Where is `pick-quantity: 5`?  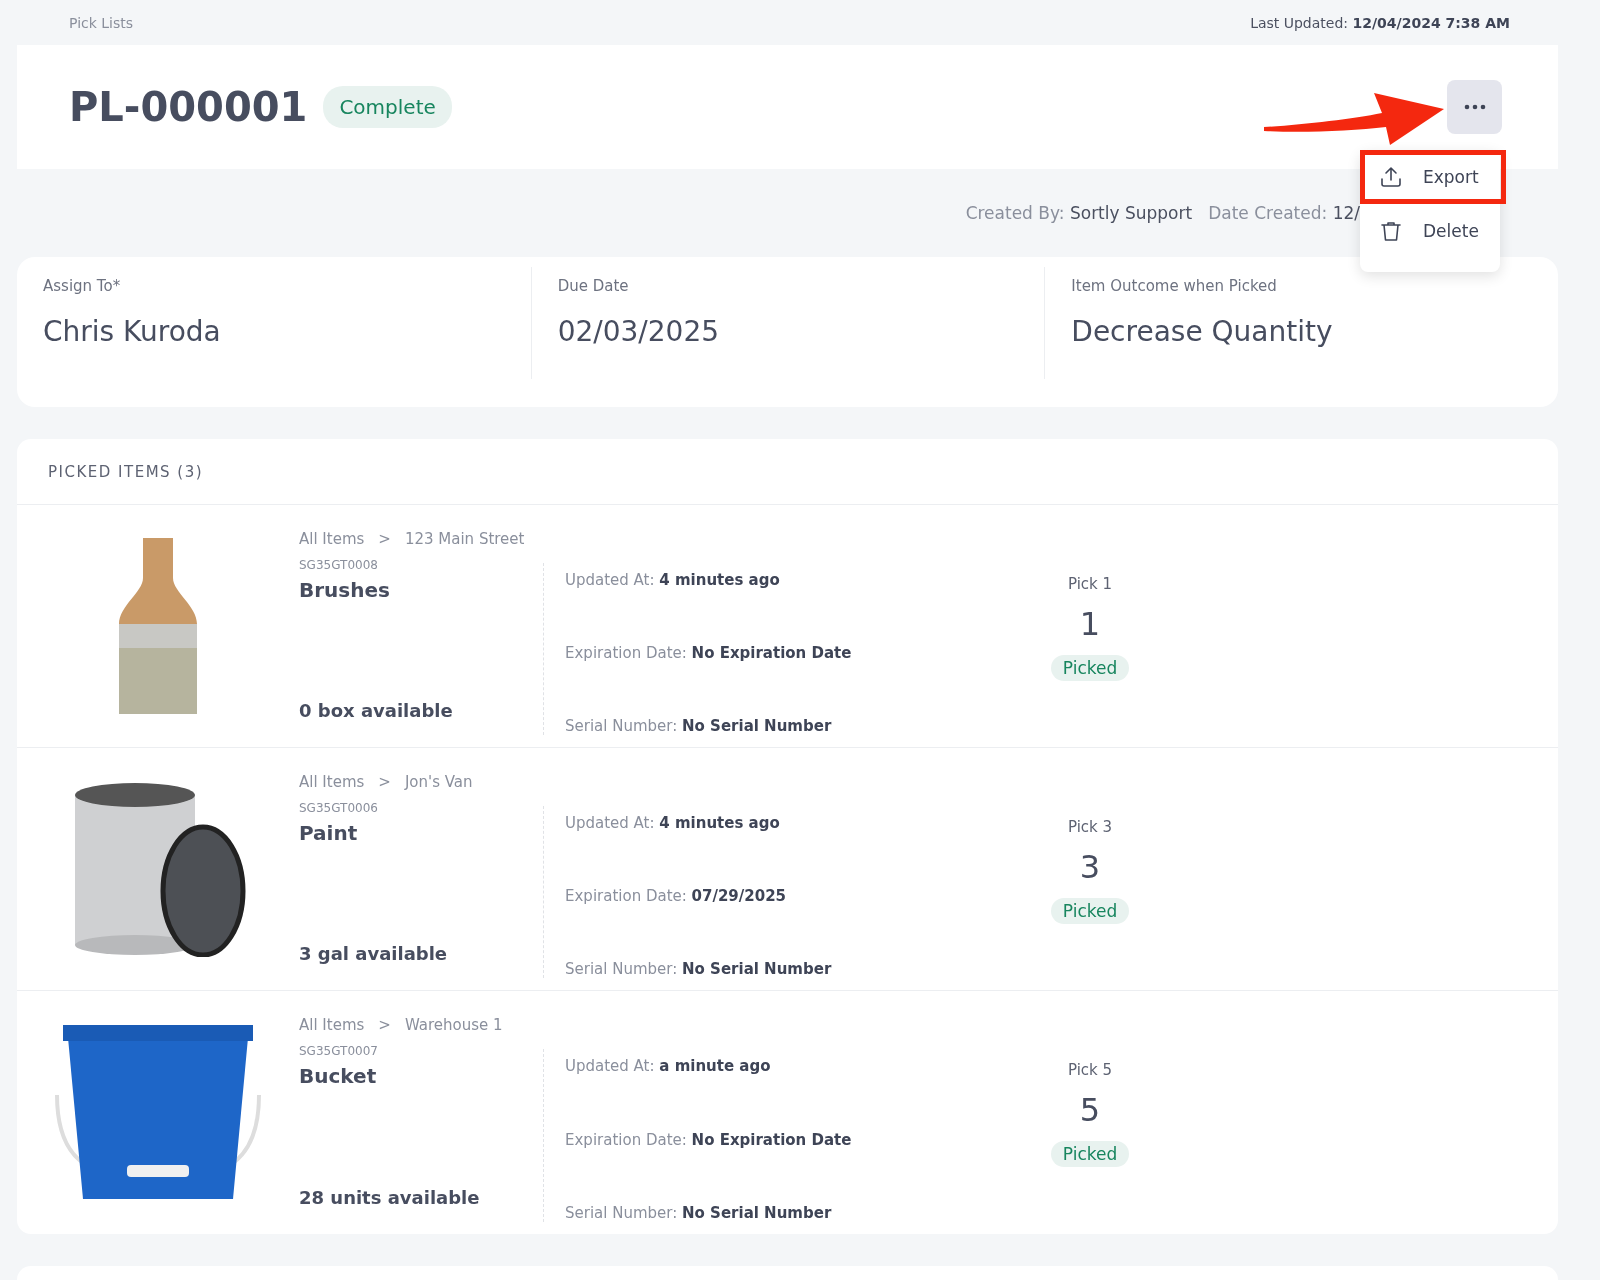 pick-quantity: 5 is located at coordinates (1090, 1110).